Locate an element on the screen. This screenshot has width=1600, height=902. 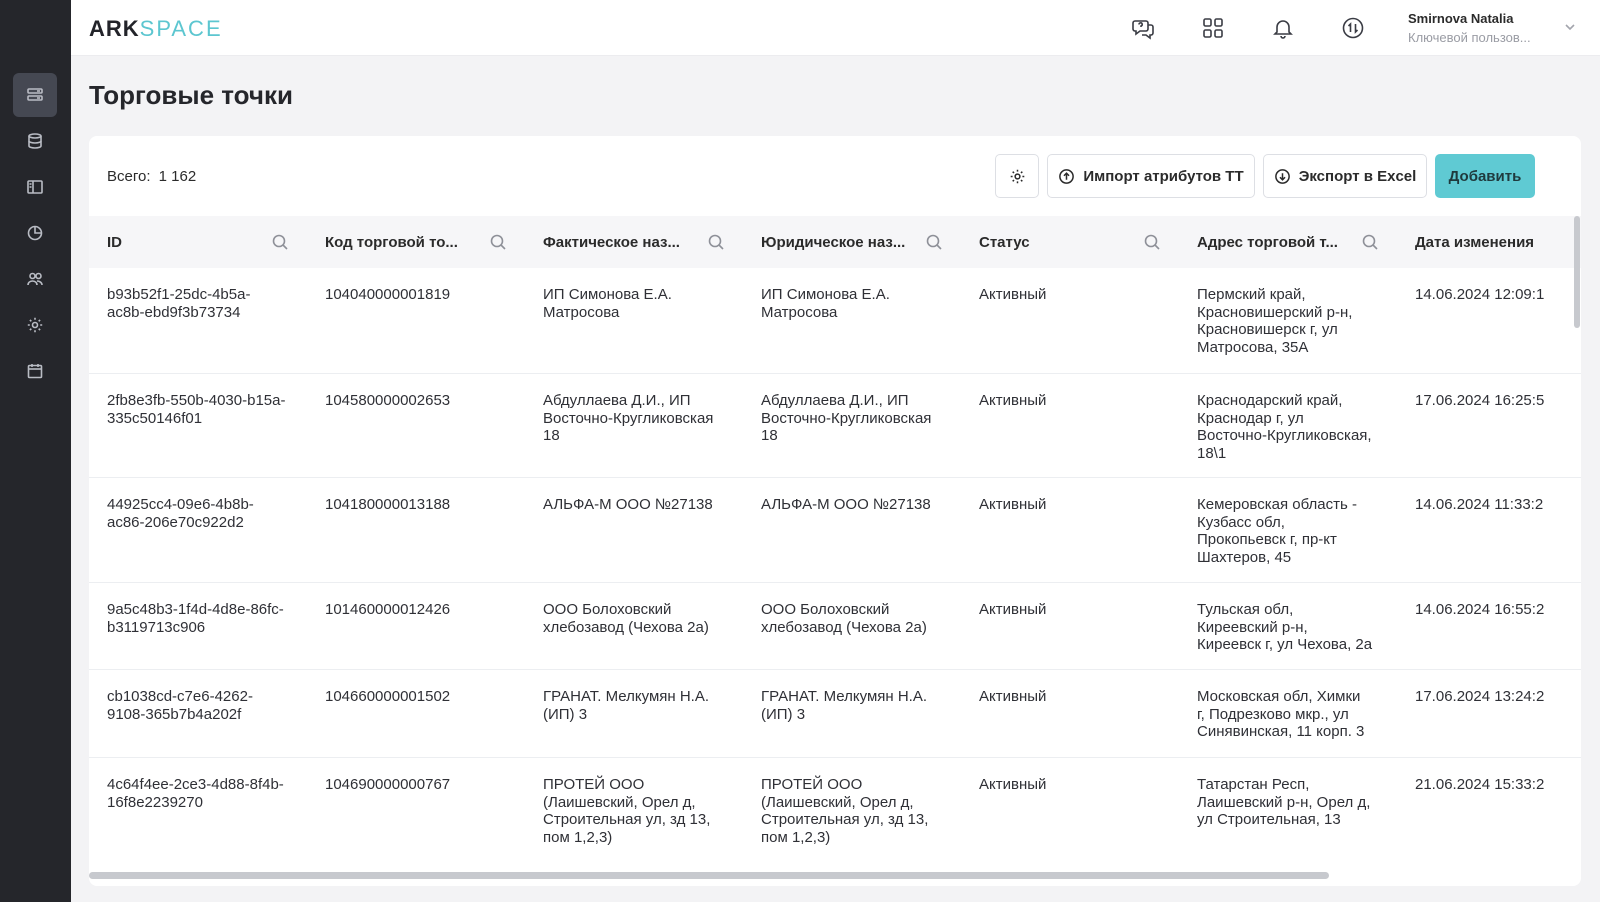
chevron-down-icon is located at coordinates (1570, 27).